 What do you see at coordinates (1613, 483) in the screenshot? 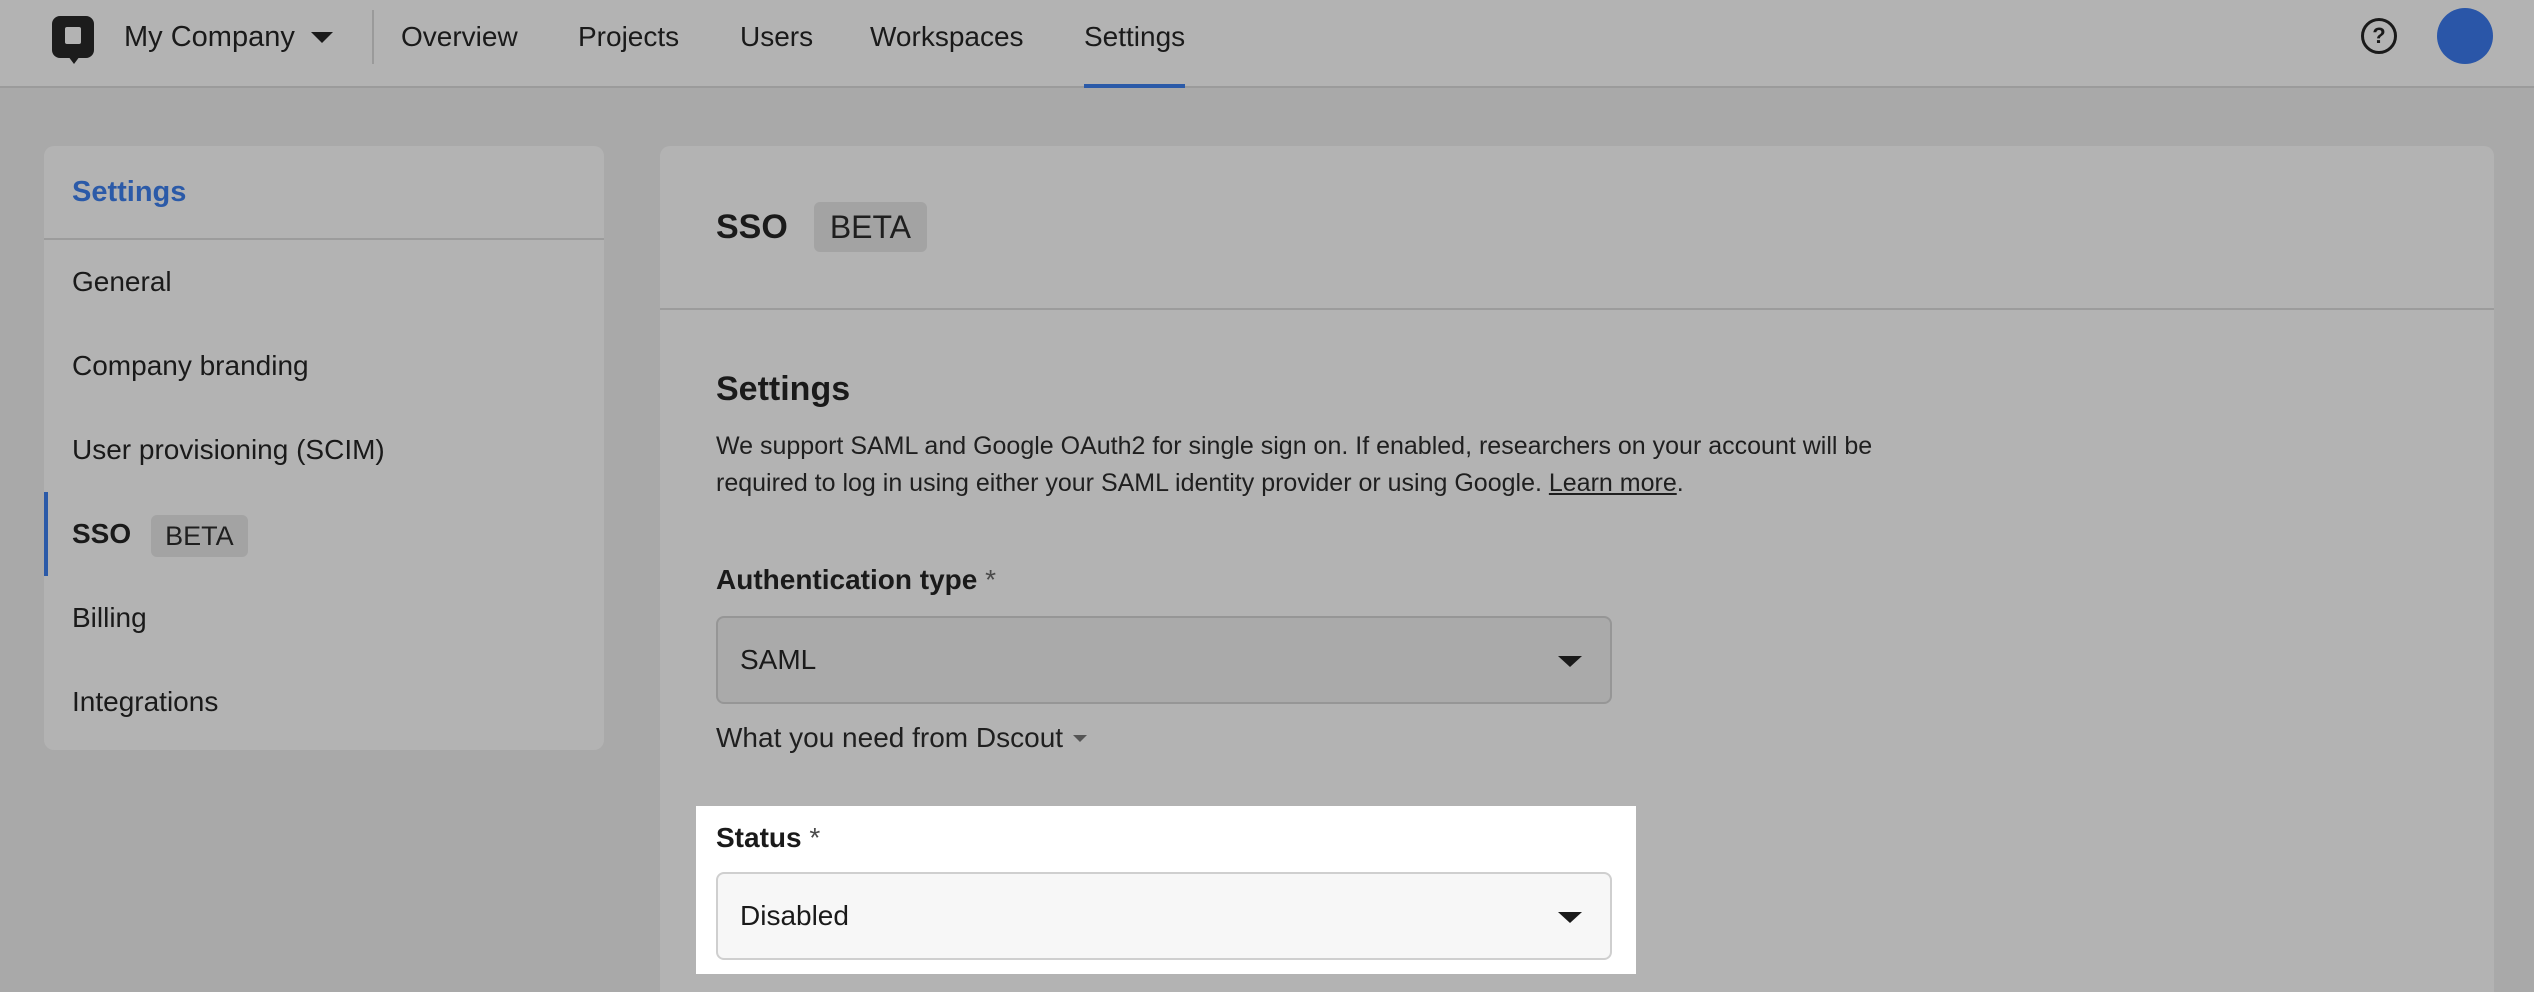
I see `learn-more-link: Learn more` at bounding box center [1613, 483].